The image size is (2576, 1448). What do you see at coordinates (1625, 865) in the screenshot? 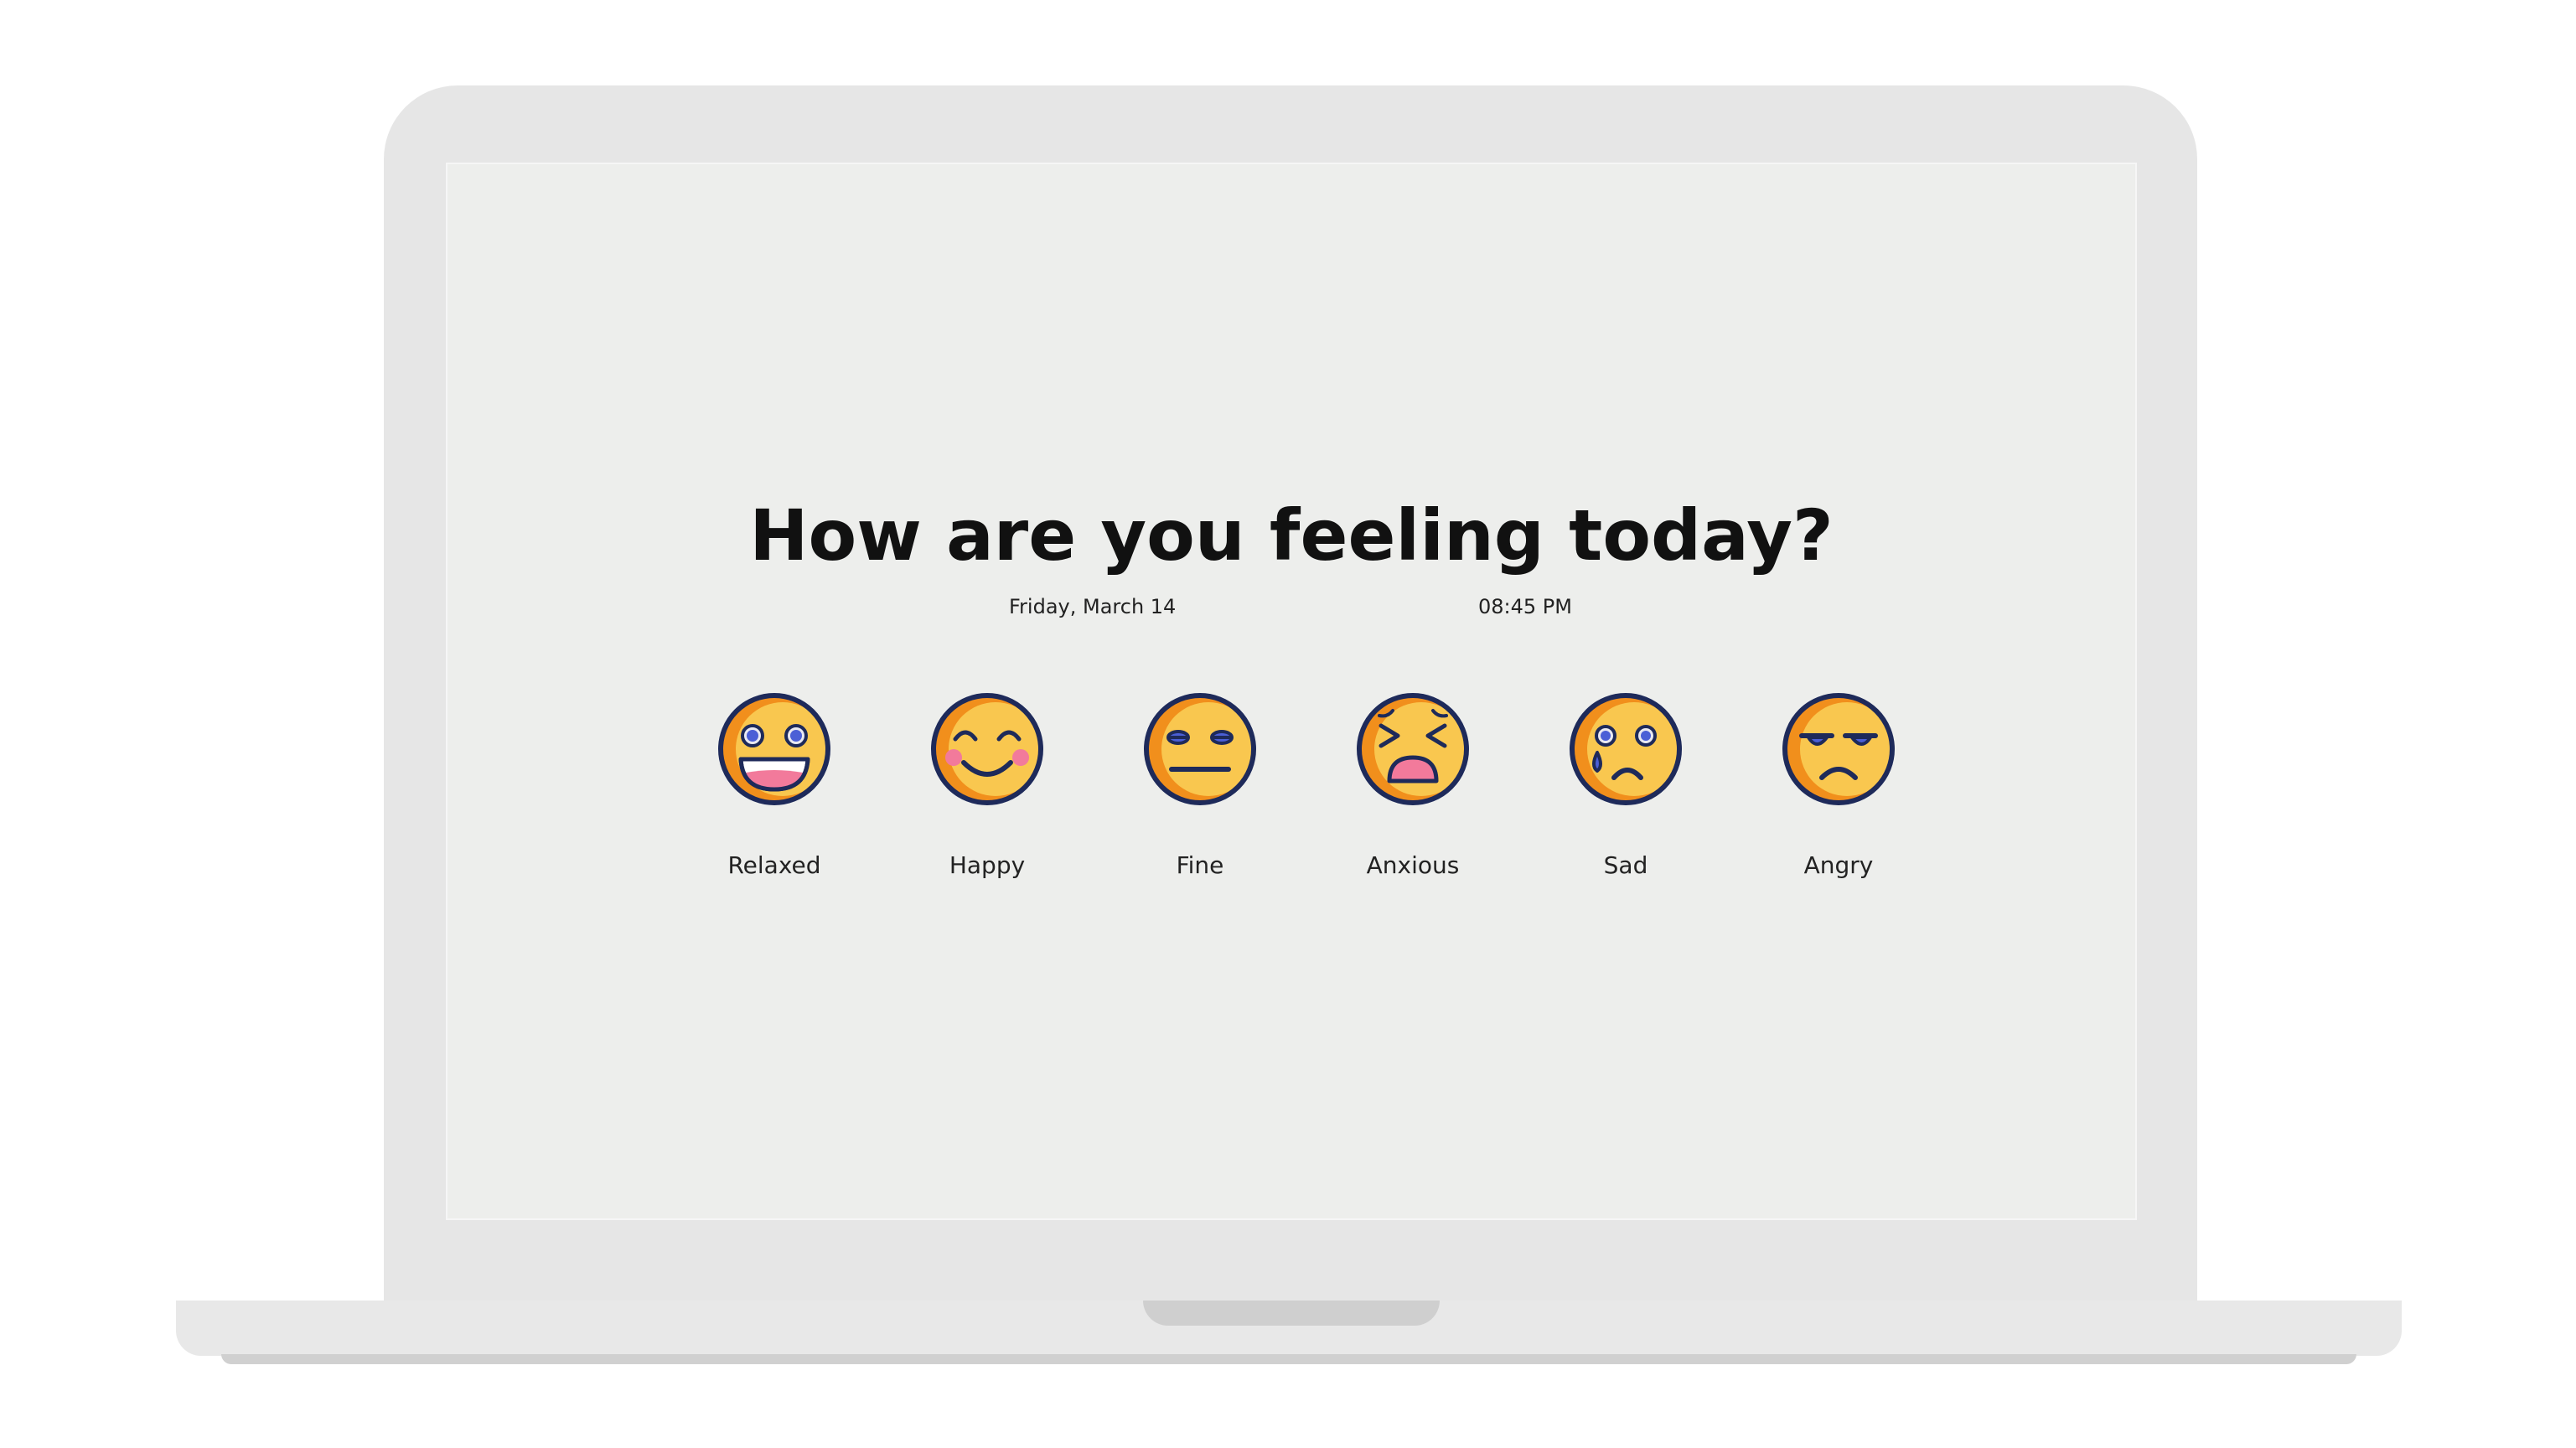
I see `mood-label: Sad` at bounding box center [1625, 865].